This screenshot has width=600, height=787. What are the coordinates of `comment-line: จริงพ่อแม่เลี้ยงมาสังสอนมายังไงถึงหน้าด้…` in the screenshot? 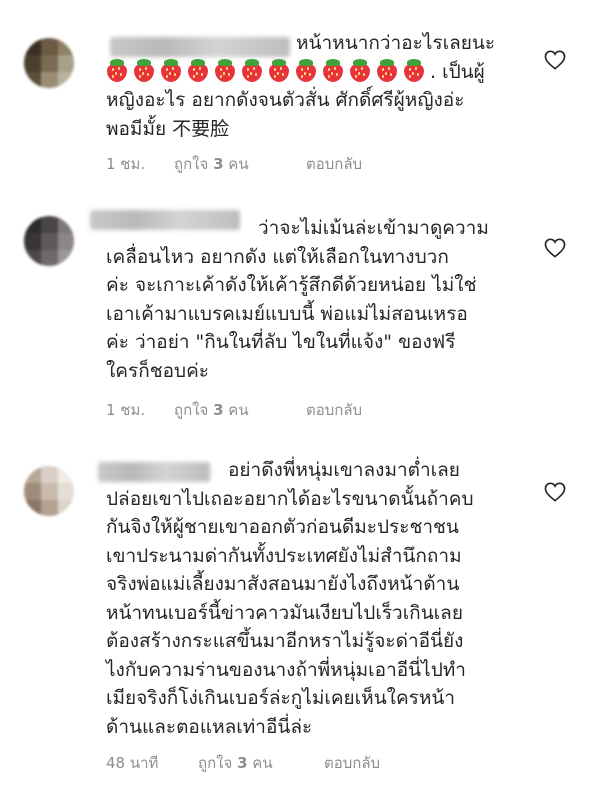 It's located at (283, 584).